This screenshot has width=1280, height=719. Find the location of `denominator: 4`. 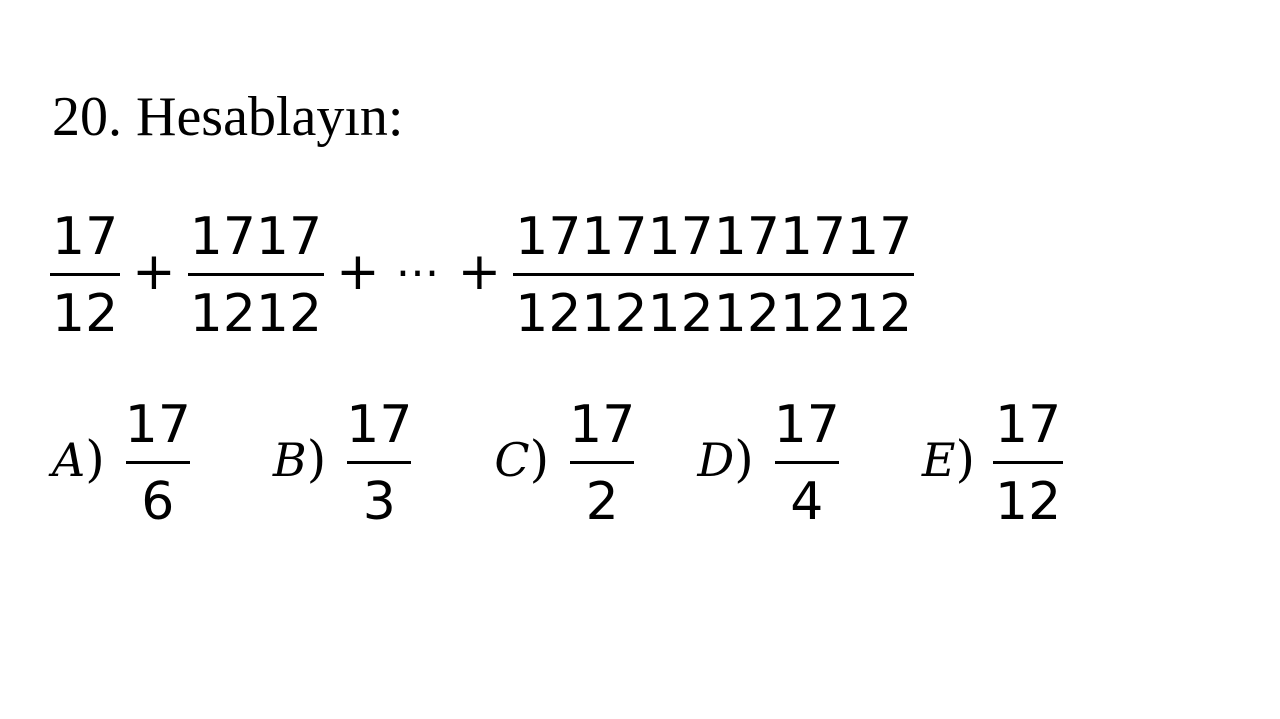

denominator: 4 is located at coordinates (806, 497).